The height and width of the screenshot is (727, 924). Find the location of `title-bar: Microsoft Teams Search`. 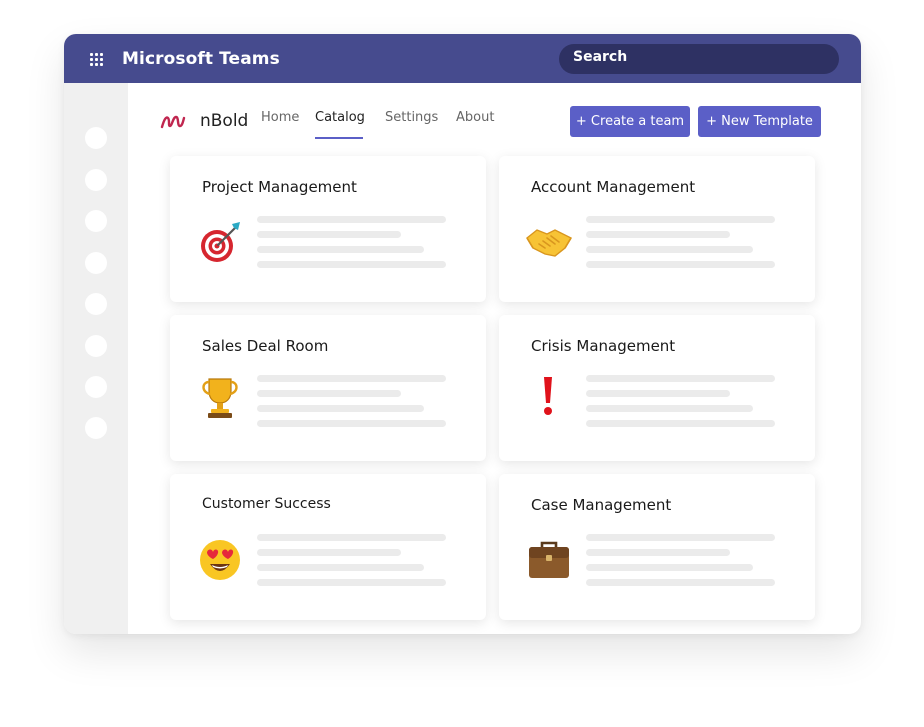

title-bar: Microsoft Teams Search is located at coordinates (462, 58).